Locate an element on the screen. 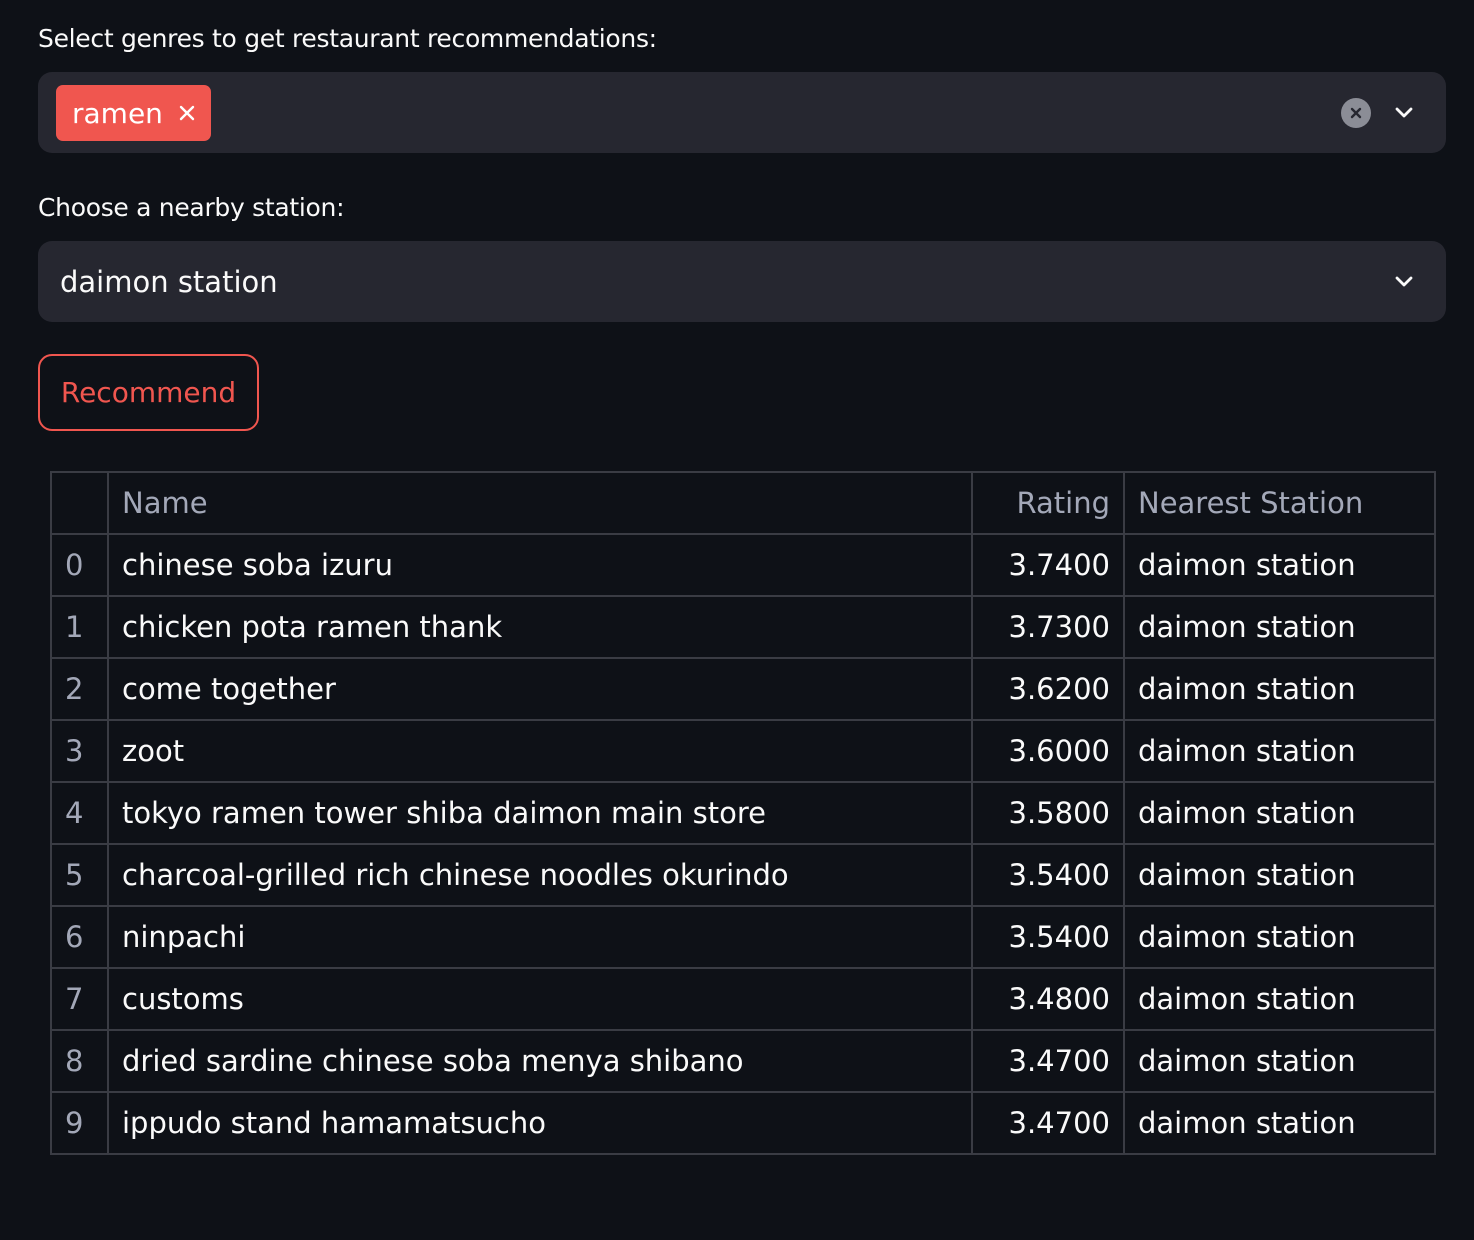 The width and height of the screenshot is (1474, 1240). restaurant-rating: 3.6200 is located at coordinates (1048, 689).